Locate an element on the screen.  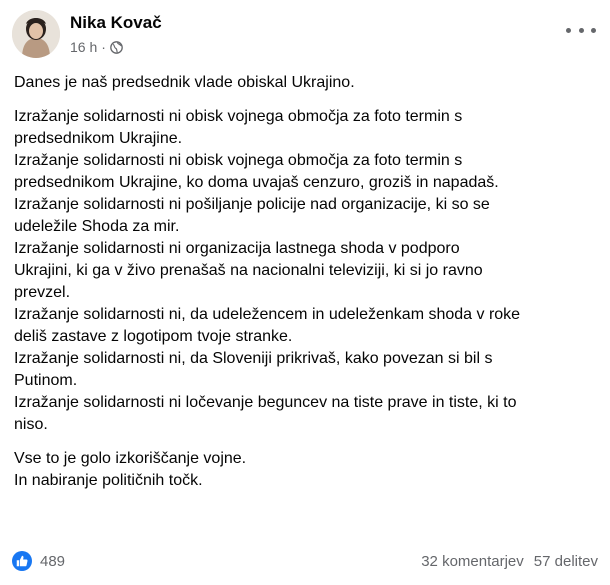
text-line: In nabiranje političnih točk. is located at coordinates (108, 480).